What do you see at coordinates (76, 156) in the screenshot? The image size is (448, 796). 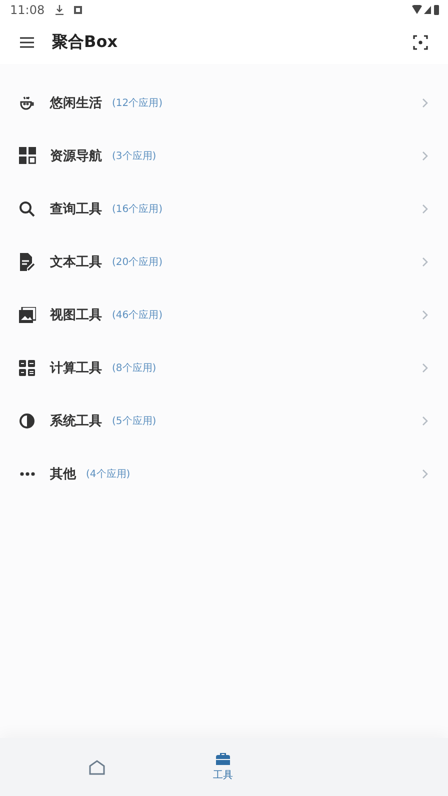 I see `category-name: 资源导航` at bounding box center [76, 156].